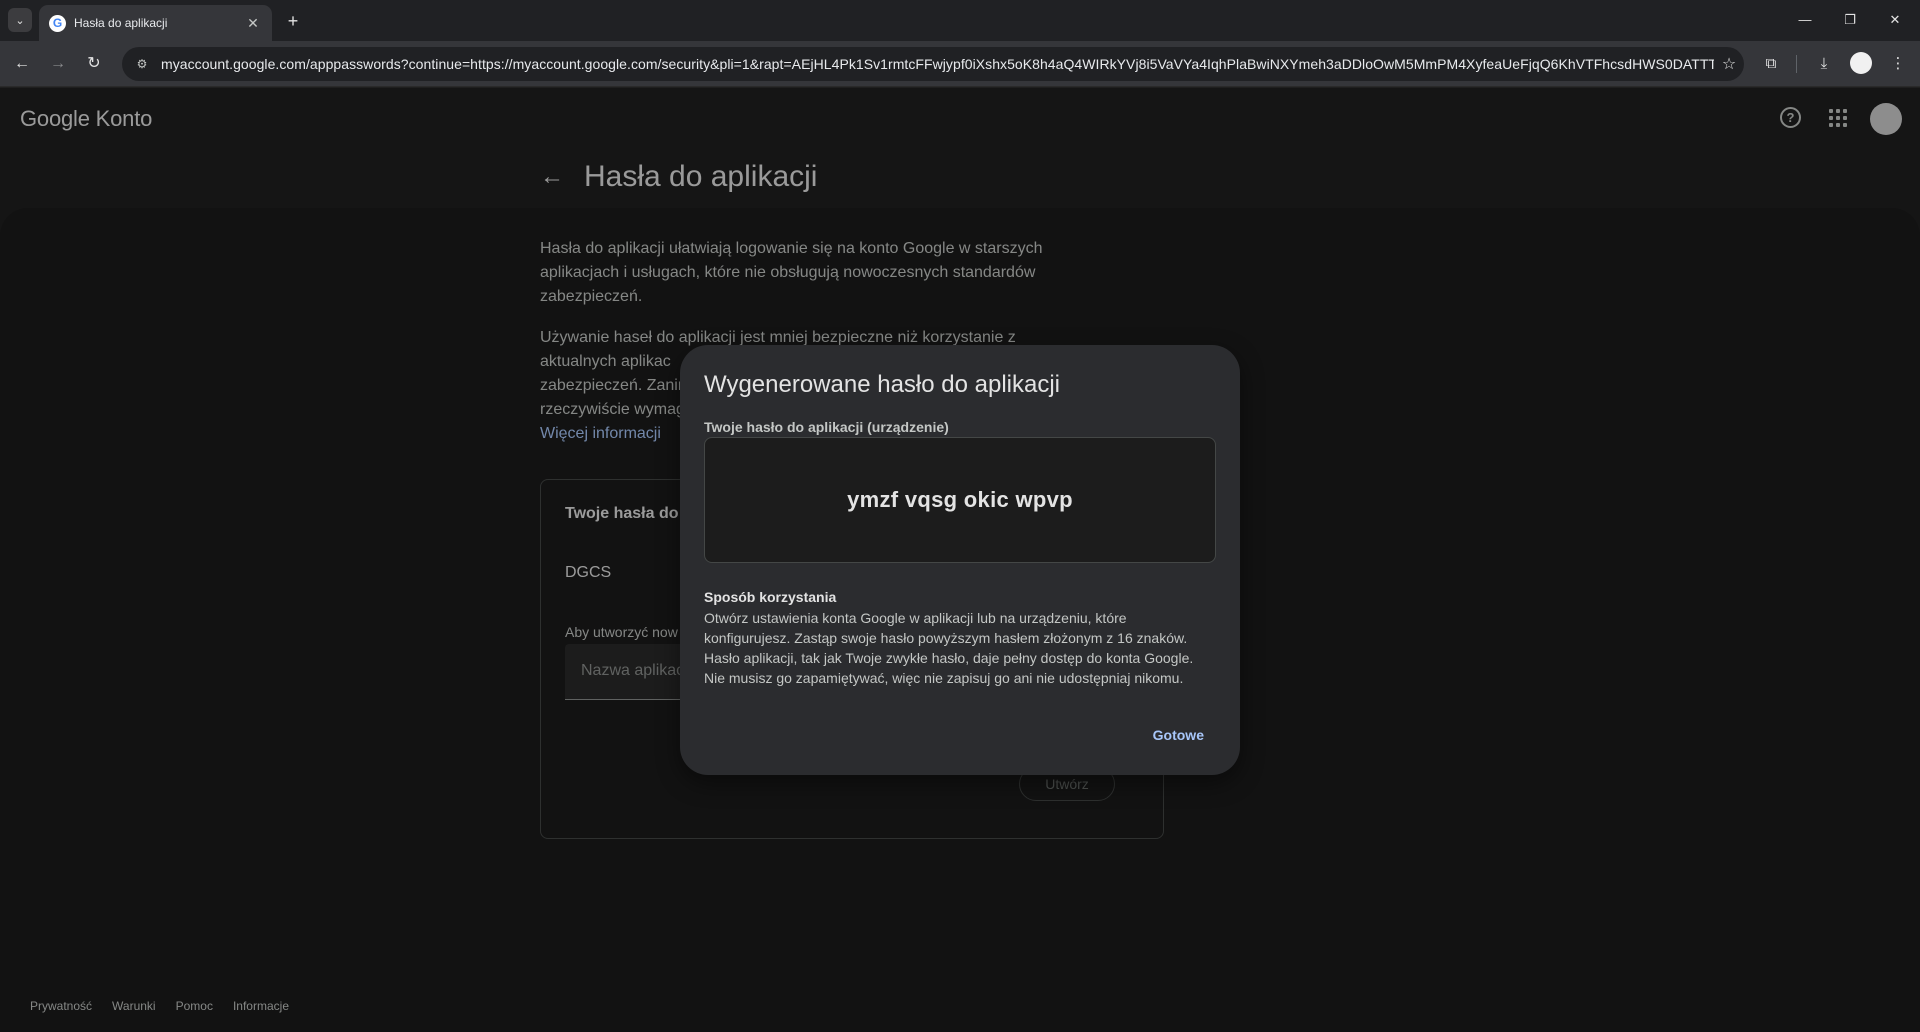 The width and height of the screenshot is (1920, 1032). I want to click on tab-title: Hasła do aplikacji, so click(121, 23).